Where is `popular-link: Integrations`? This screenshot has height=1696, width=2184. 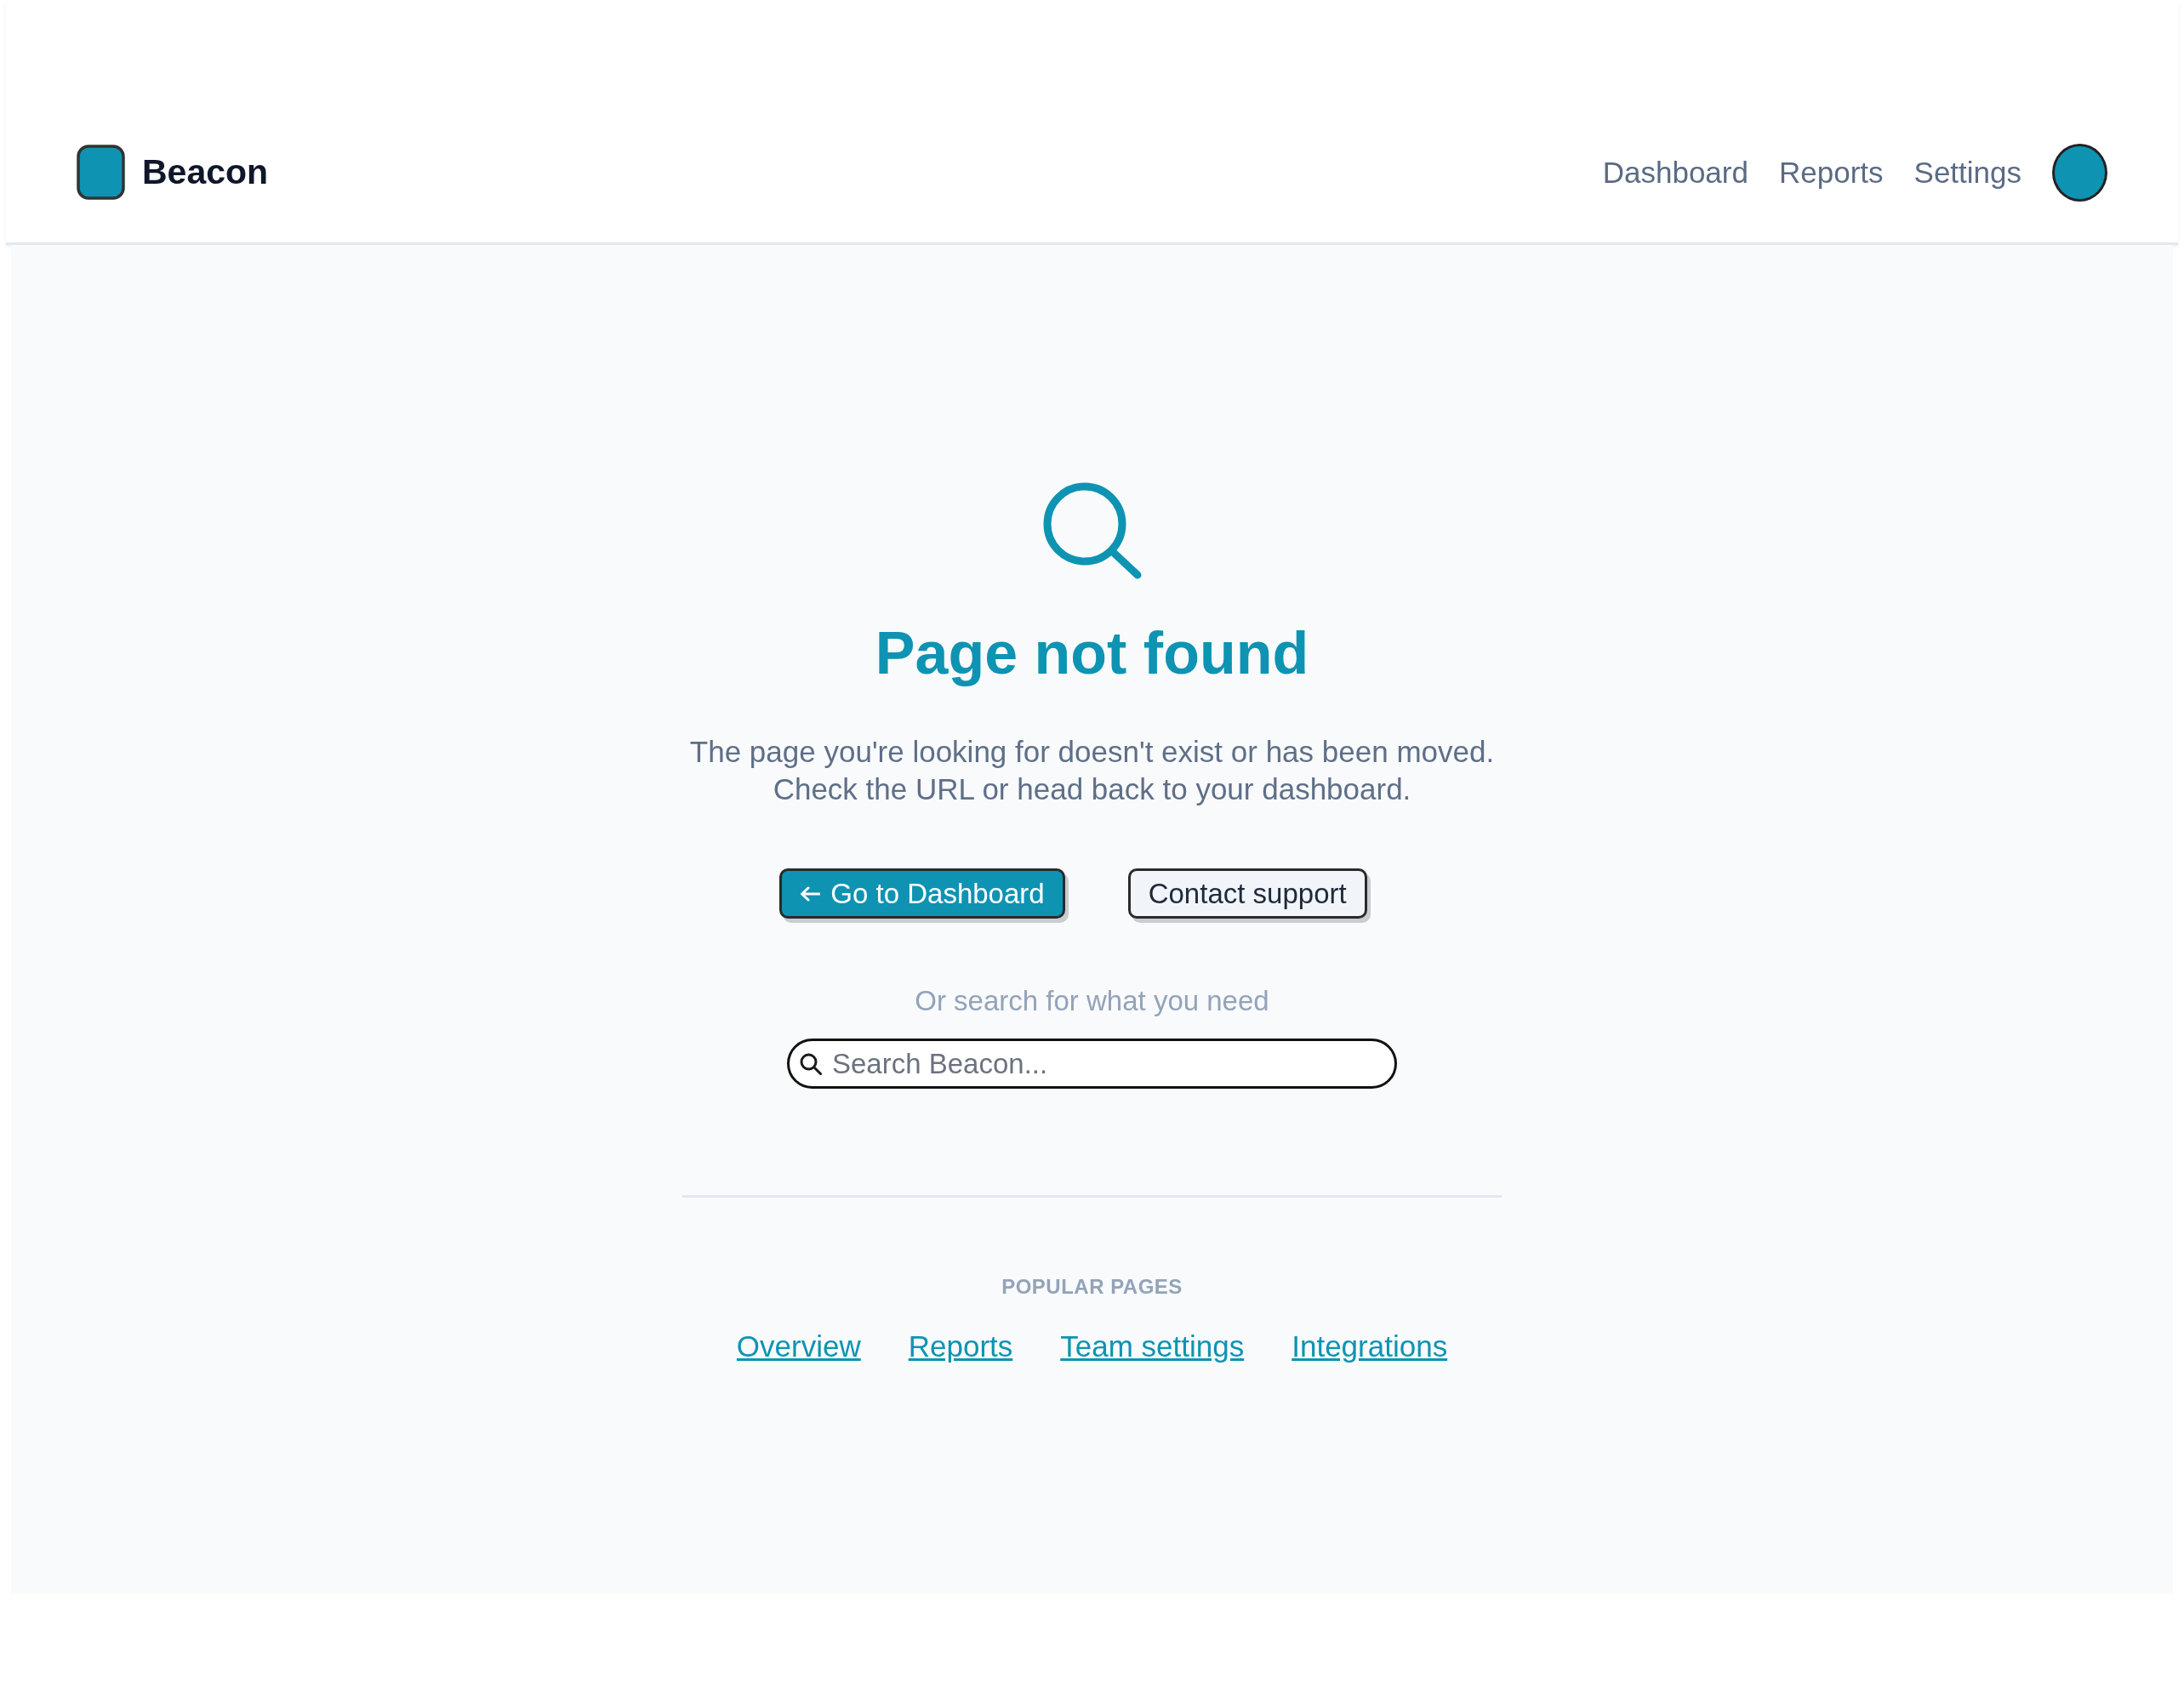
popular-link: Integrations is located at coordinates (1370, 1346).